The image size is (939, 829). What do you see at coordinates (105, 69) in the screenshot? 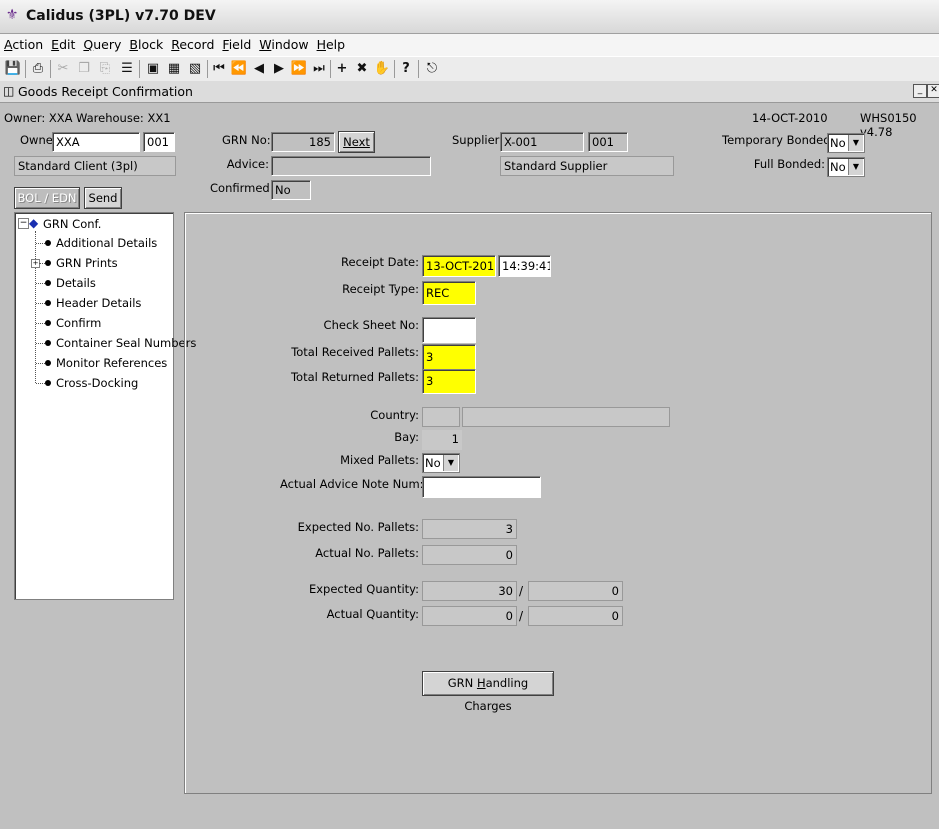
I see `paste-icon: ⎘` at bounding box center [105, 69].